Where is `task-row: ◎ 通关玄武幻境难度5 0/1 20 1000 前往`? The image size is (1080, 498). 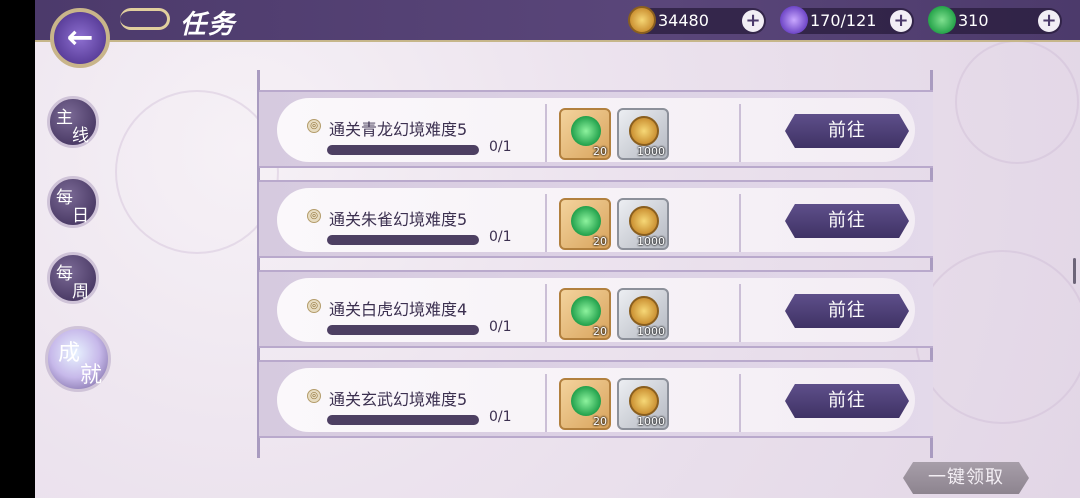 task-row: ◎ 通关玄武幻境难度5 0/1 20 1000 前往 is located at coordinates (596, 399).